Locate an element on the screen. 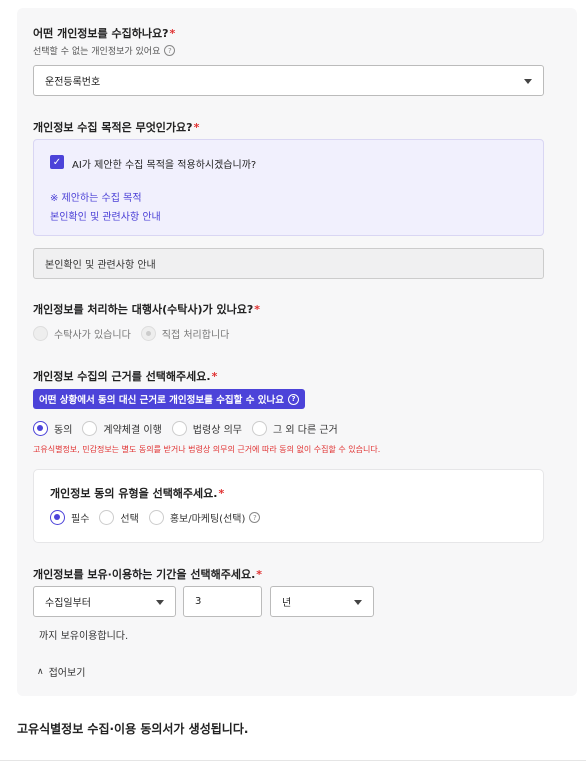  radio-other-basis is located at coordinates (259, 428).